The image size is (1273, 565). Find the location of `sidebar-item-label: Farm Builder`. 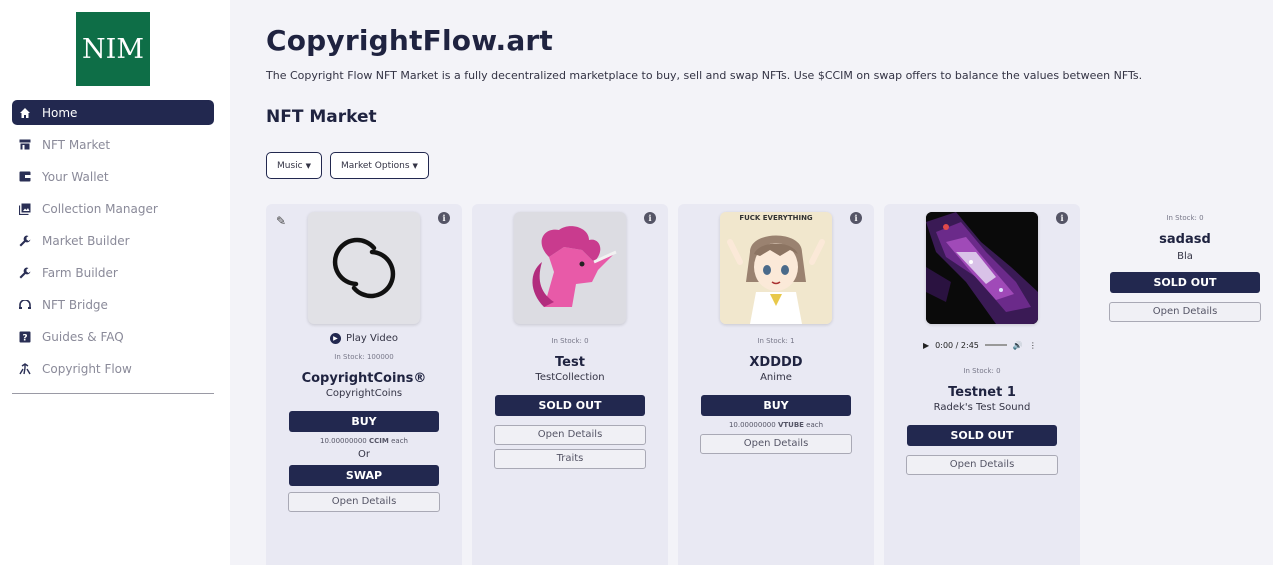

sidebar-item-label: Farm Builder is located at coordinates (80, 272).